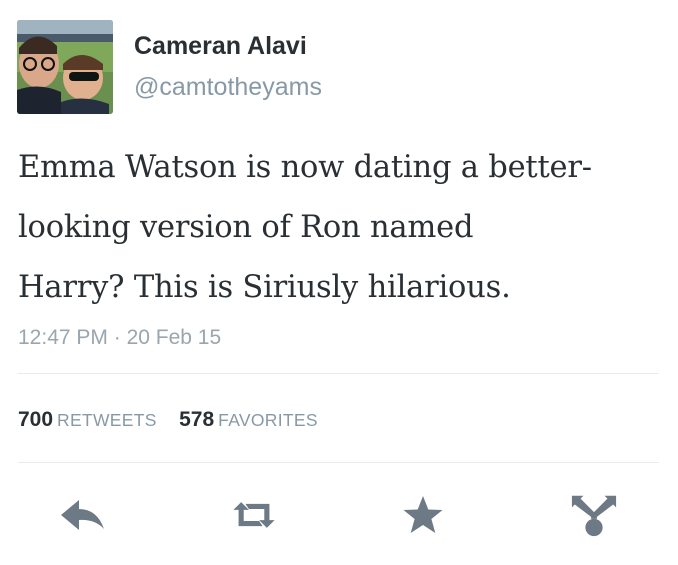  Describe the element at coordinates (228, 87) in the screenshot. I see `user-handle: @camtotheyams` at that location.